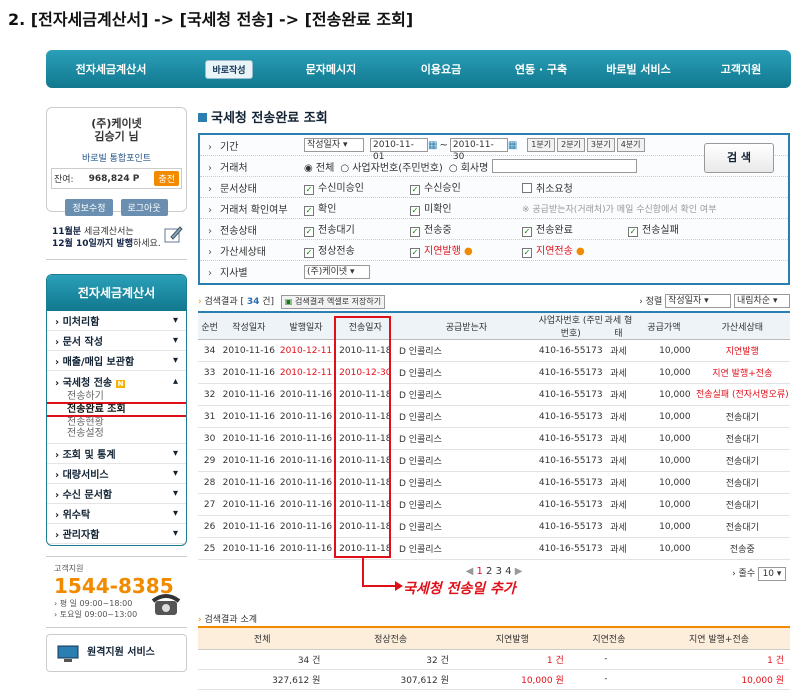 The image size is (806, 690). Describe the element at coordinates (739, 158) in the screenshot. I see `search-button: 검 색` at that location.